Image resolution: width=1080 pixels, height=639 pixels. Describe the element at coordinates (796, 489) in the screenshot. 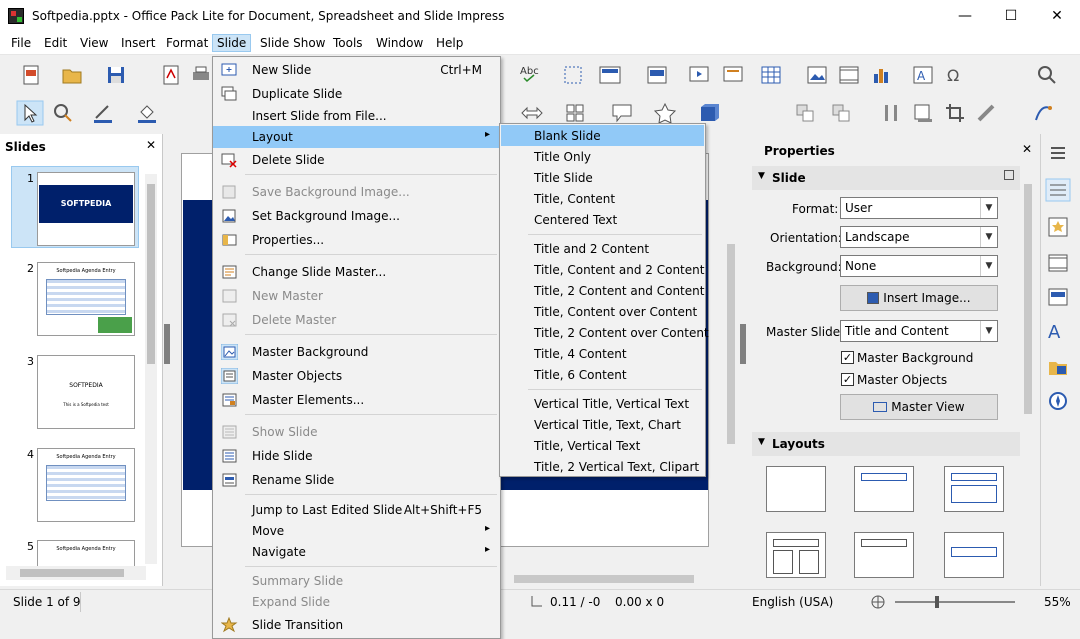

I see `layout-blank` at that location.